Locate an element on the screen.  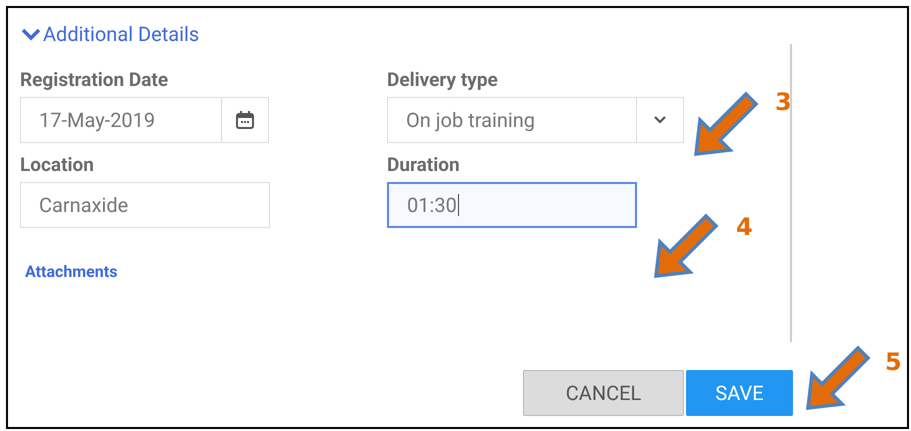
step-number: 3 is located at coordinates (783, 102).